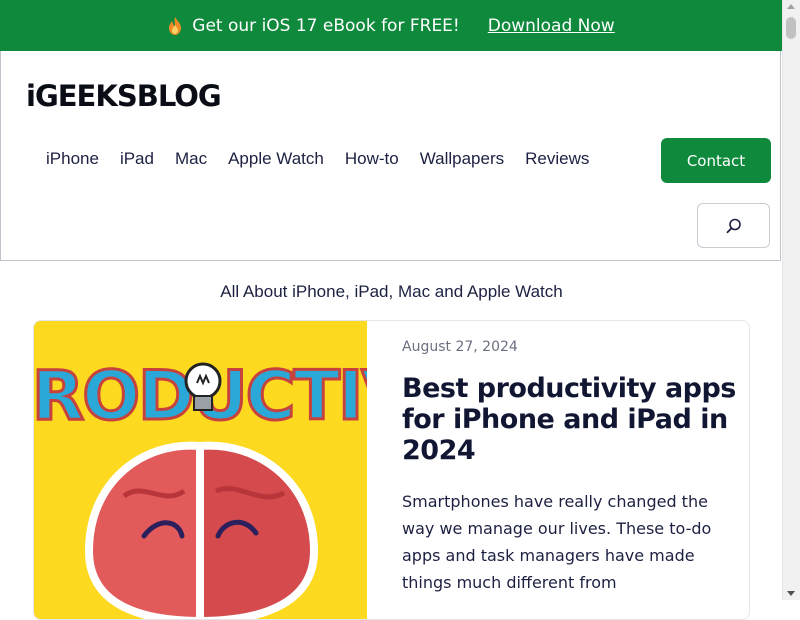  I want to click on nav-item-how-to: How-to, so click(372, 159).